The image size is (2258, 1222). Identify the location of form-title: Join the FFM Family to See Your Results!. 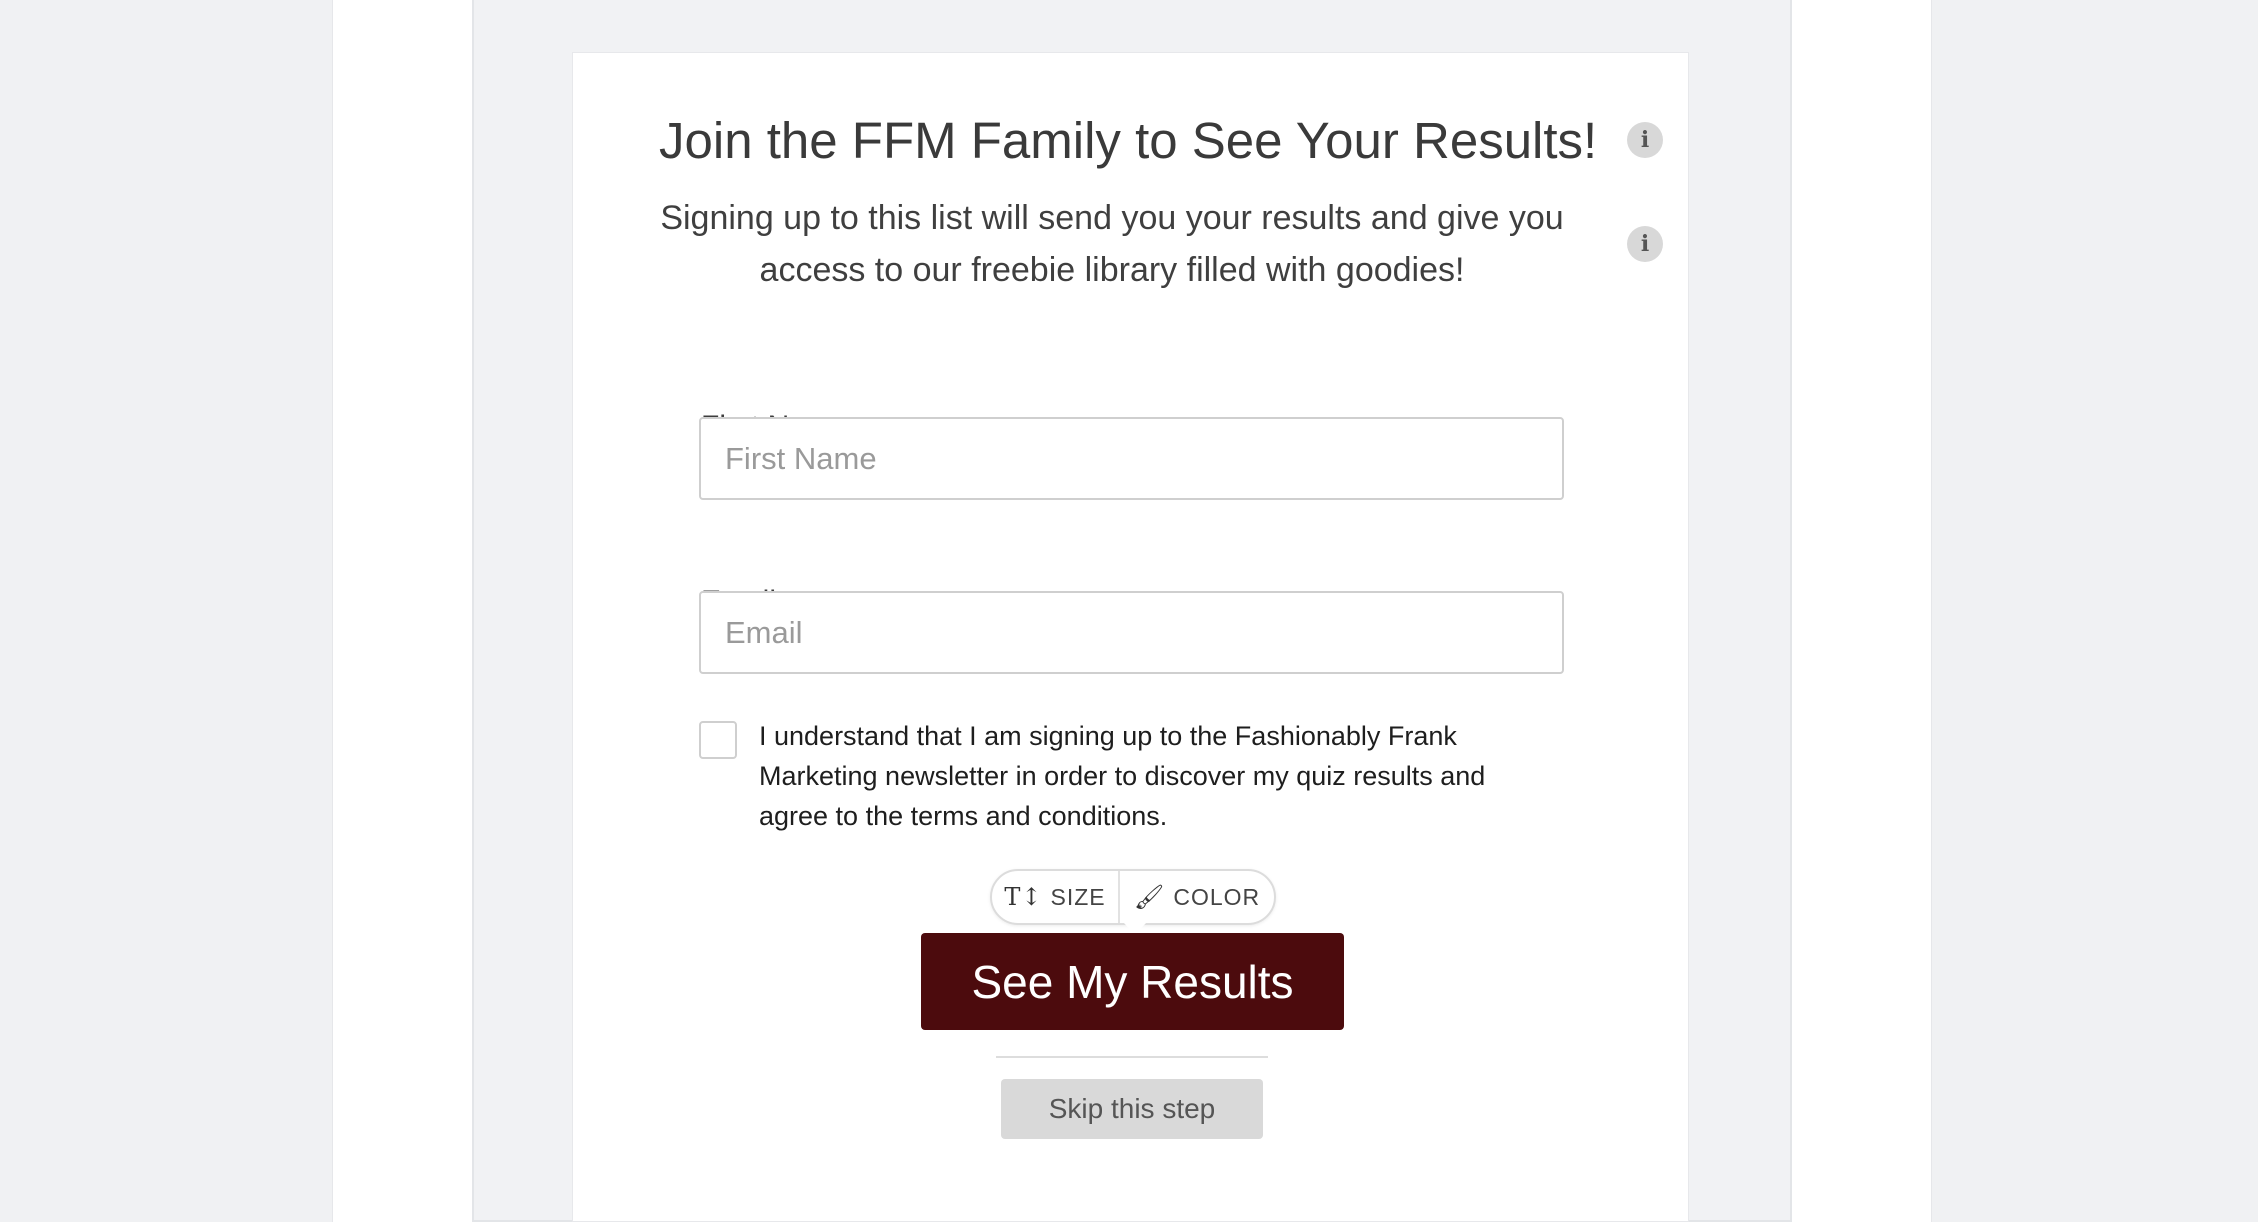
(1128, 141).